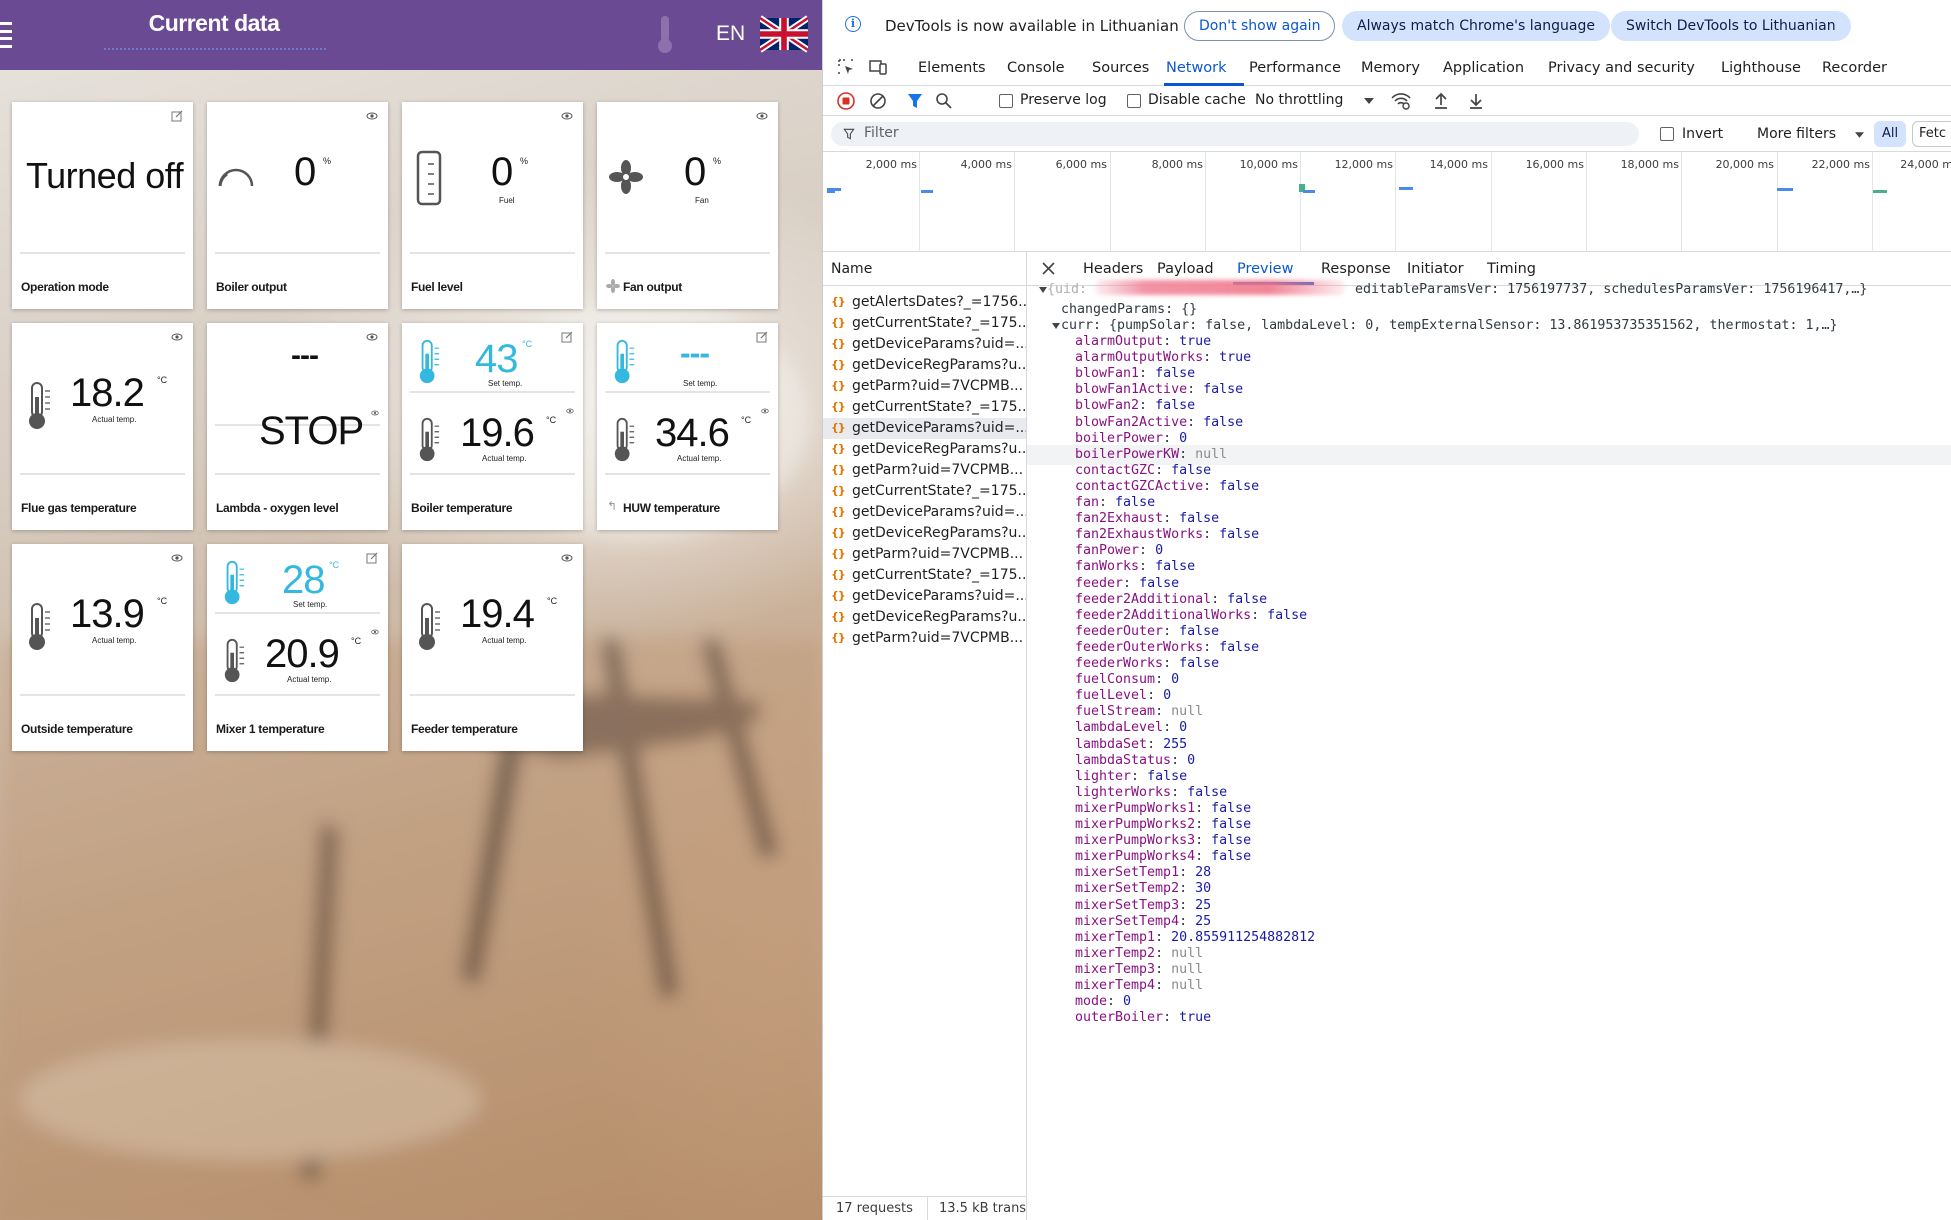  I want to click on set-unit-label: °C, so click(527, 344).